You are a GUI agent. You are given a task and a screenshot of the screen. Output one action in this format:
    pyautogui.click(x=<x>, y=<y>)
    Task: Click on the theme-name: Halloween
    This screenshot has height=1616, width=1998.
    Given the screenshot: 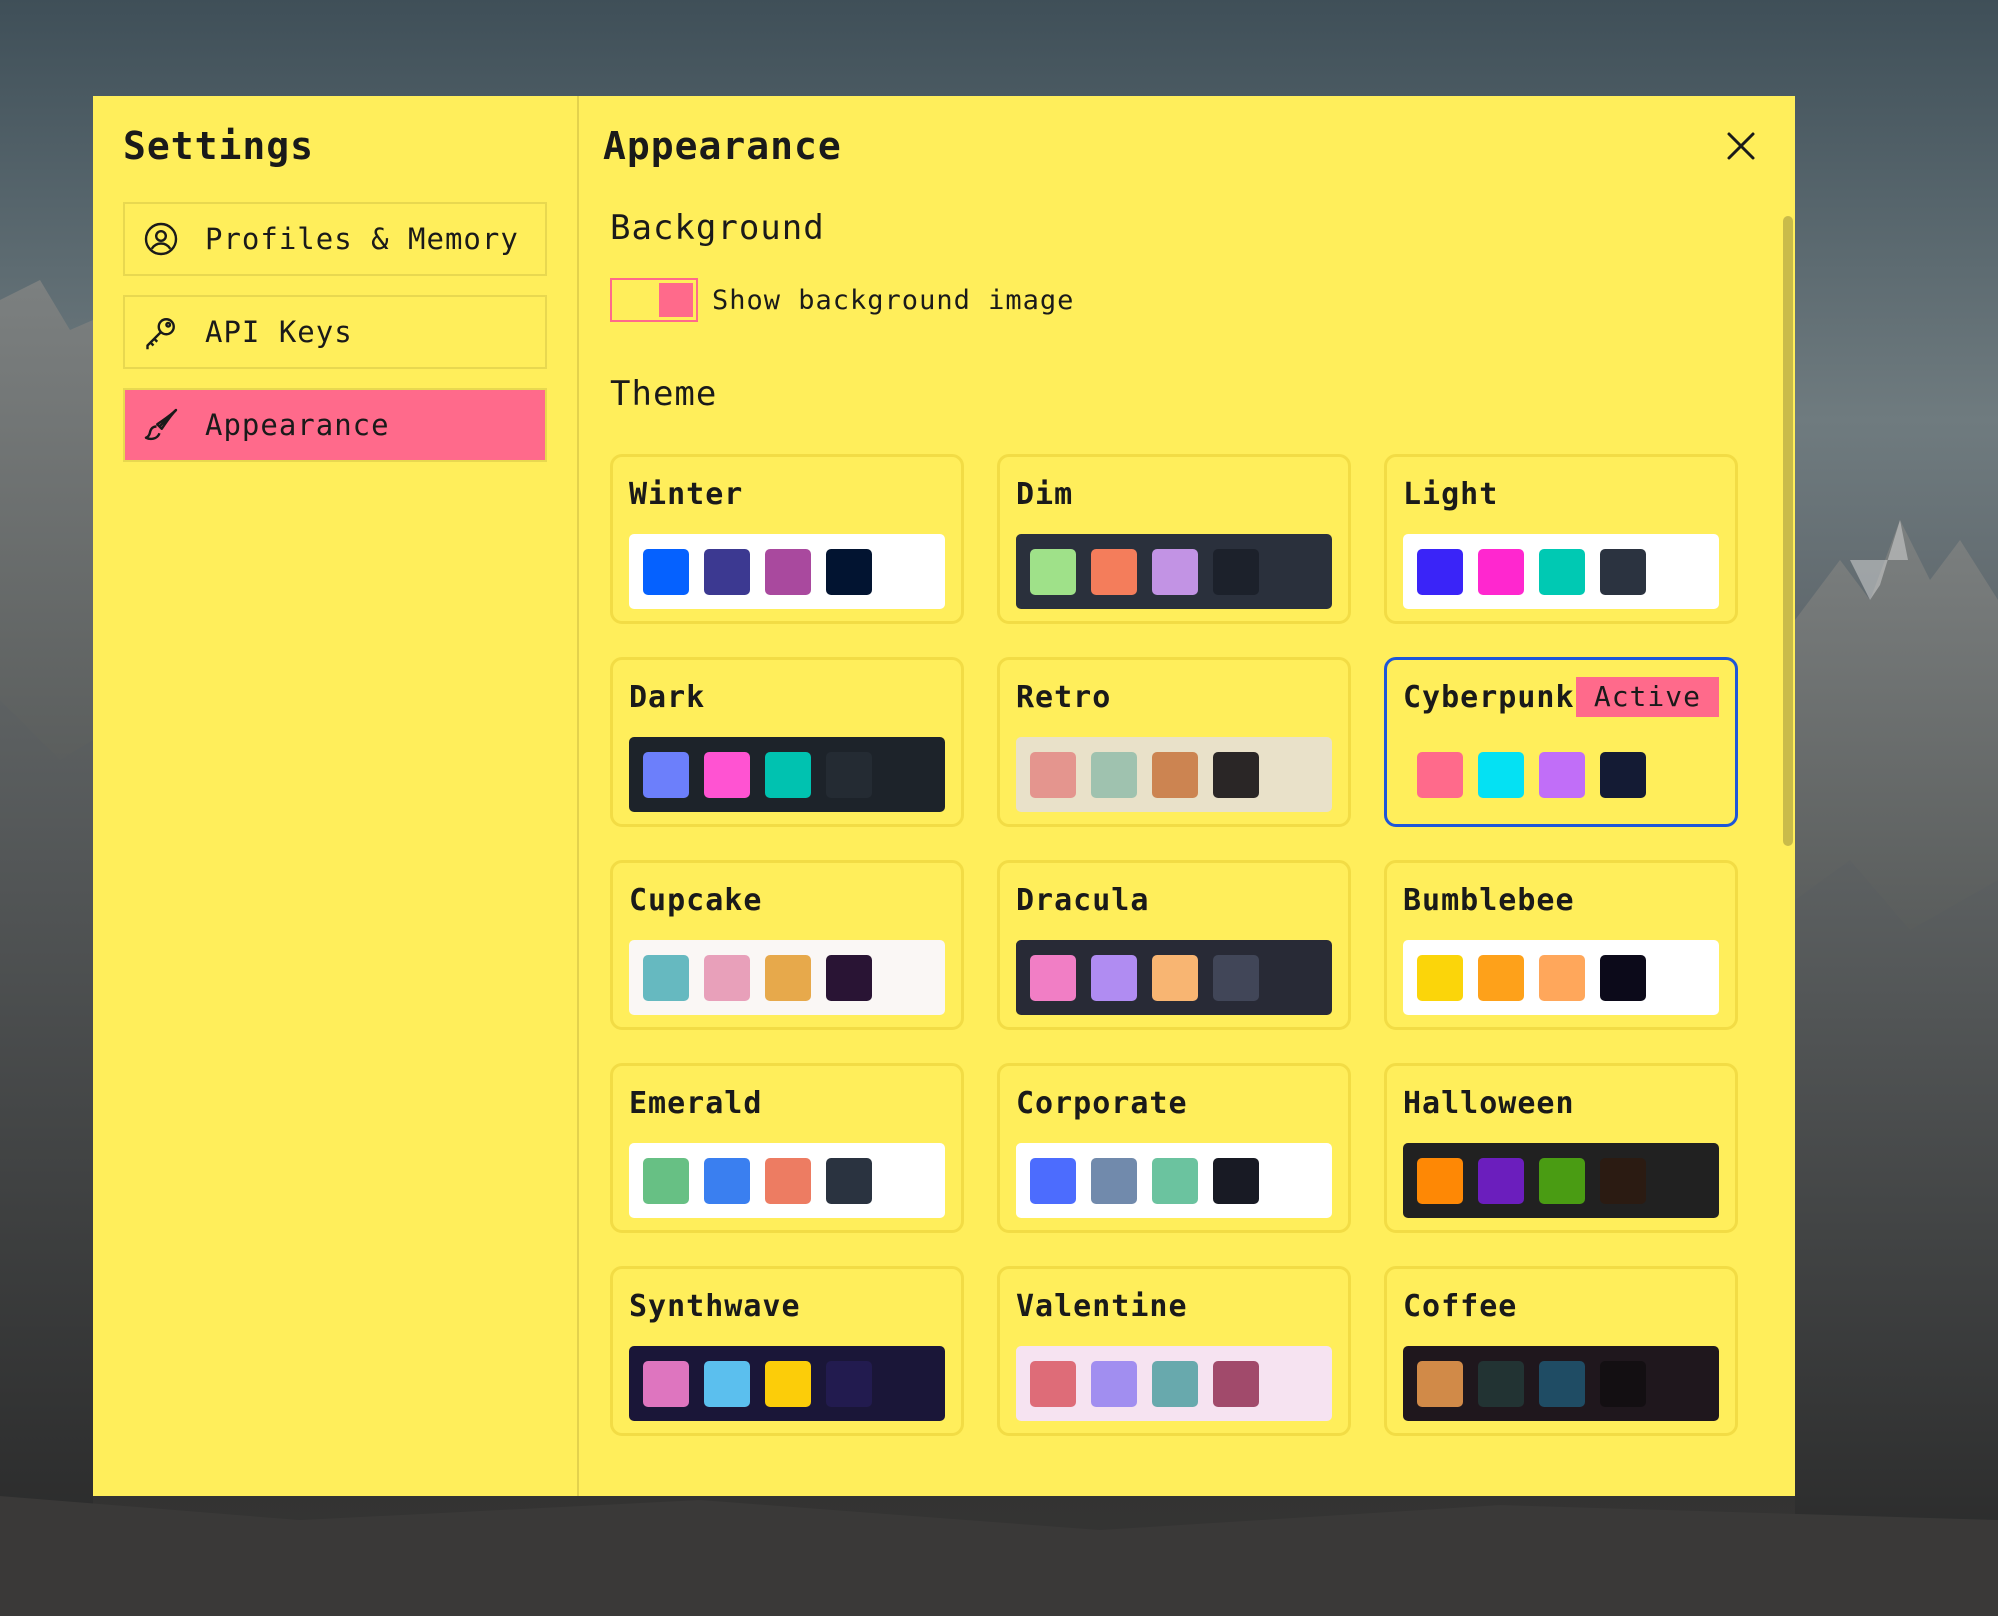 What is the action you would take?
    pyautogui.click(x=1489, y=1103)
    